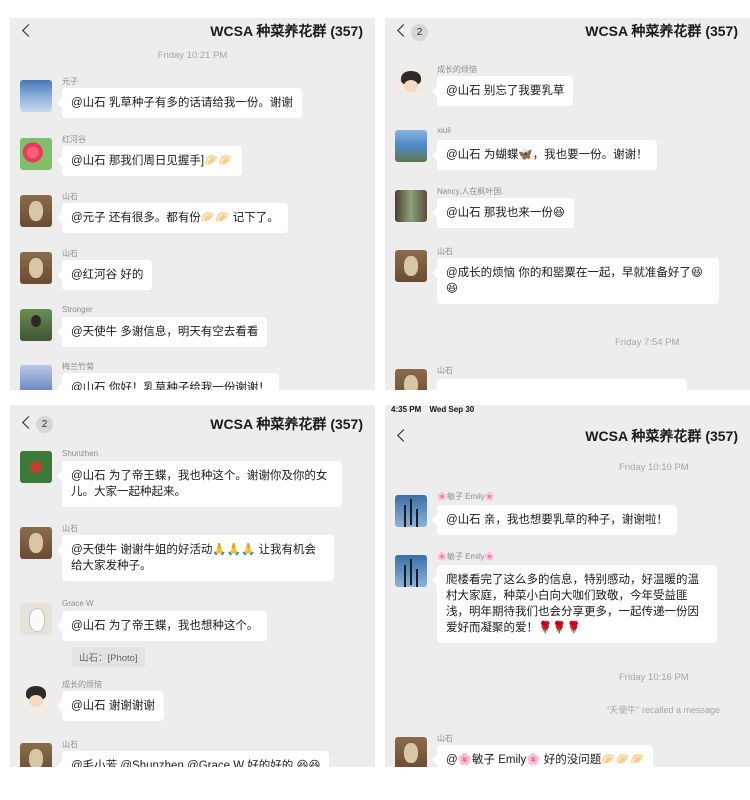 This screenshot has width=750, height=800. What do you see at coordinates (567, 410) in the screenshot?
I see `status-bar: 4:35 PM Wed Sep 30` at bounding box center [567, 410].